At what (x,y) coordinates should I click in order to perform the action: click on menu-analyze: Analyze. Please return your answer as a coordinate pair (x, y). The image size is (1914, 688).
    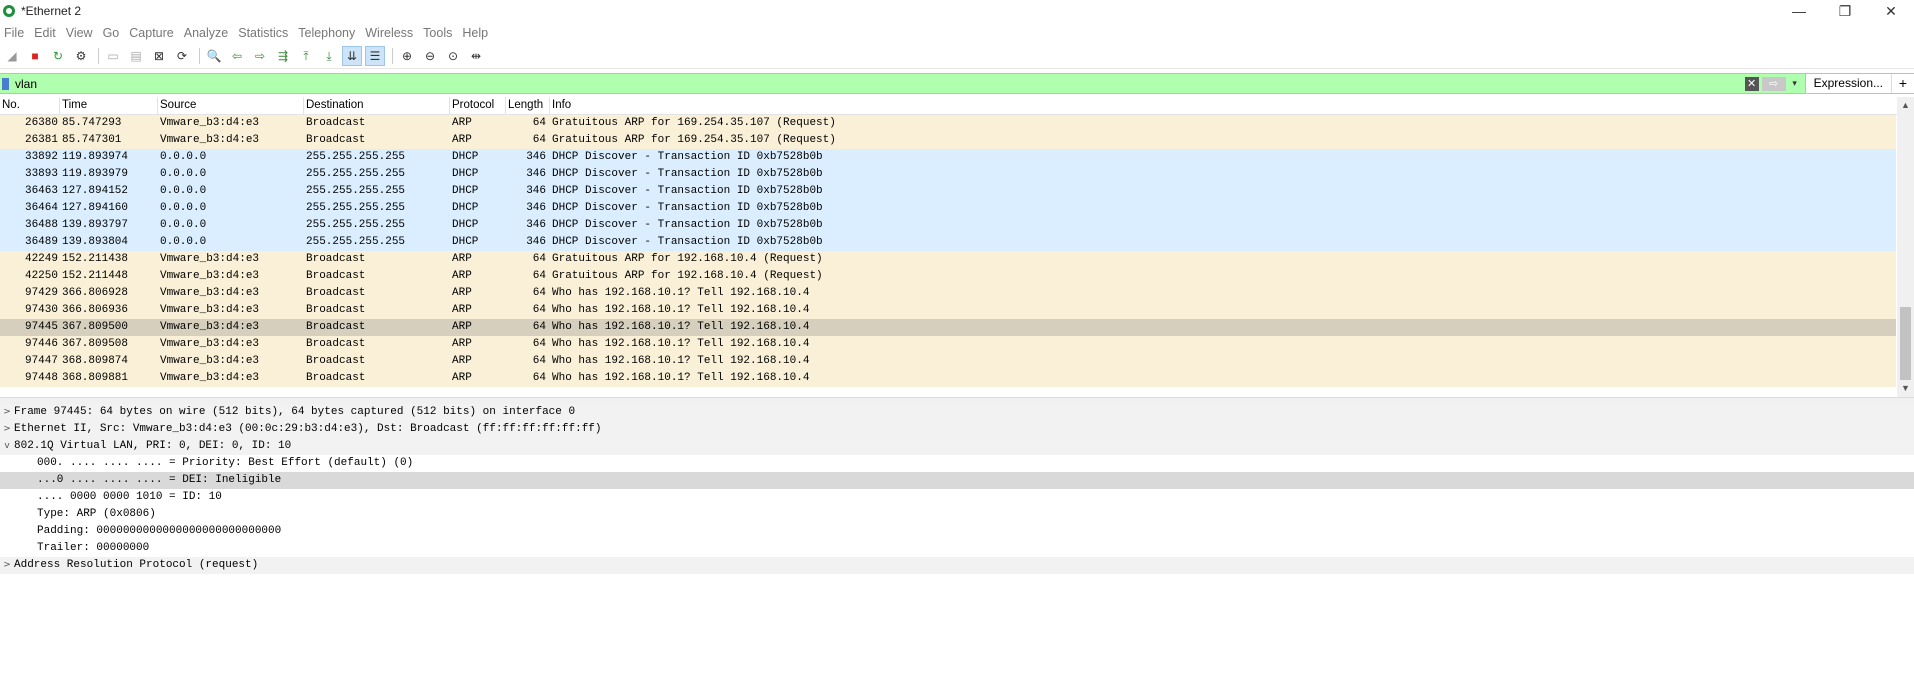
    Looking at the image, I should click on (209, 33).